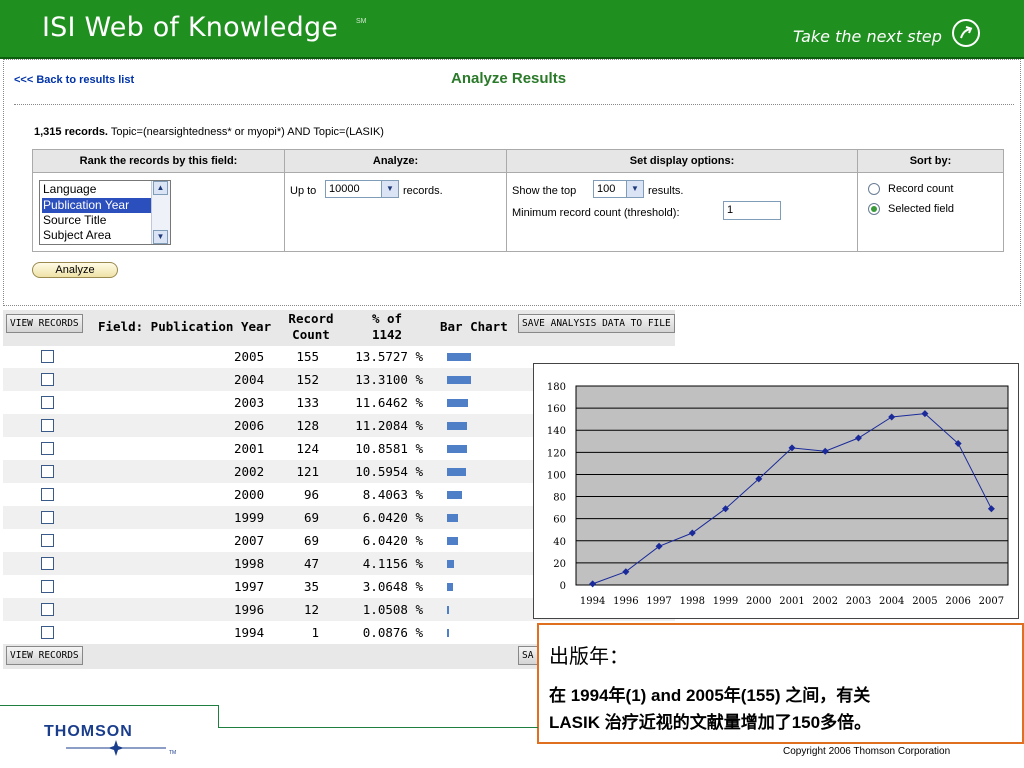  Describe the element at coordinates (160, 237) in the screenshot. I see `scroll-down-icon: ▼` at that location.